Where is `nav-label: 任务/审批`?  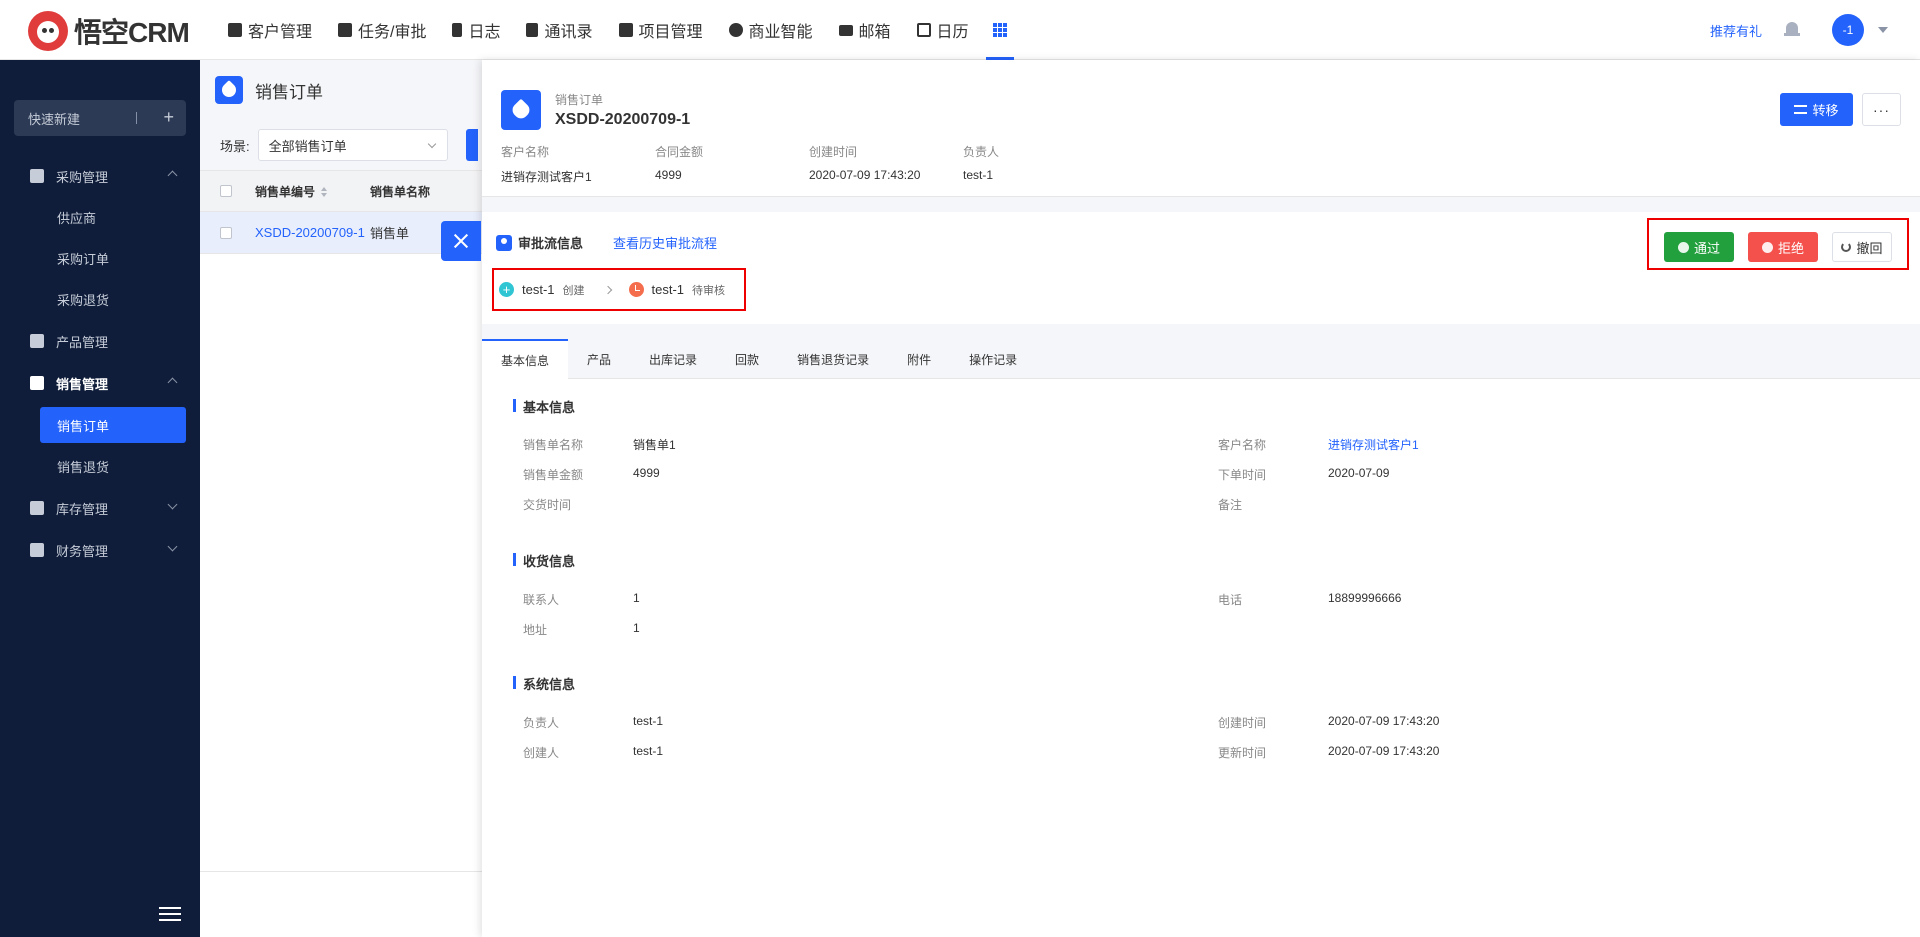 nav-label: 任务/审批 is located at coordinates (392, 32).